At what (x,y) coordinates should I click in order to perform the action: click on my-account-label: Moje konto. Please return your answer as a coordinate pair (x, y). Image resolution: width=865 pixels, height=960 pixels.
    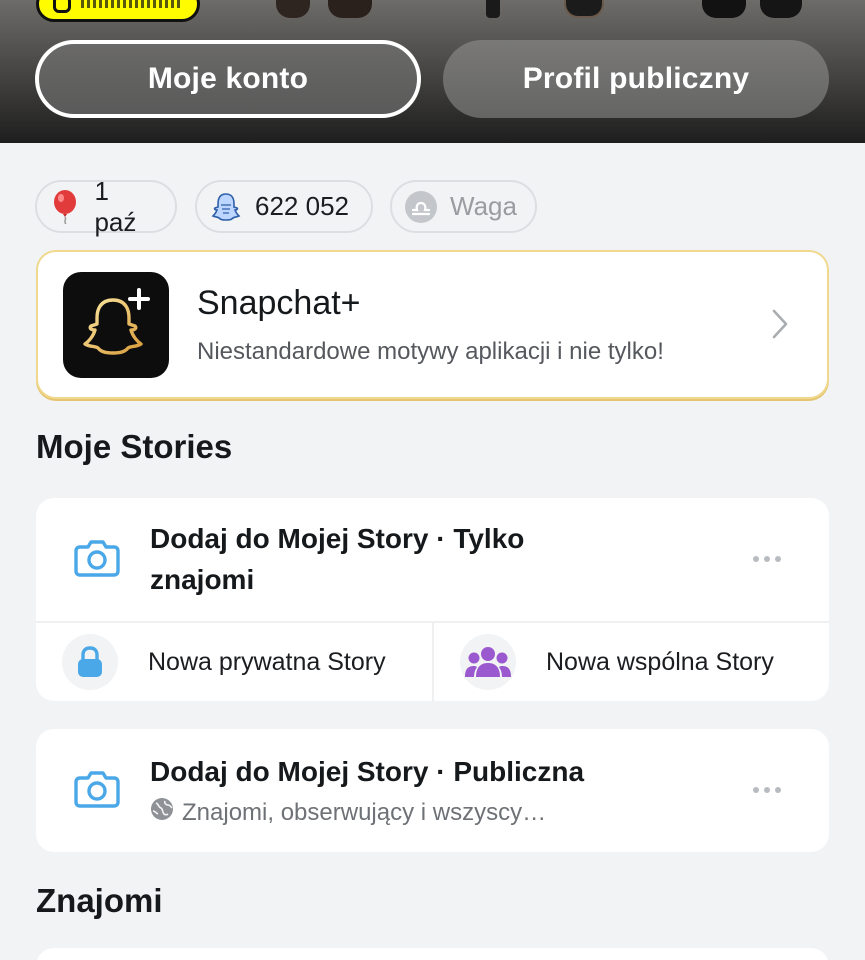
    Looking at the image, I should click on (228, 78).